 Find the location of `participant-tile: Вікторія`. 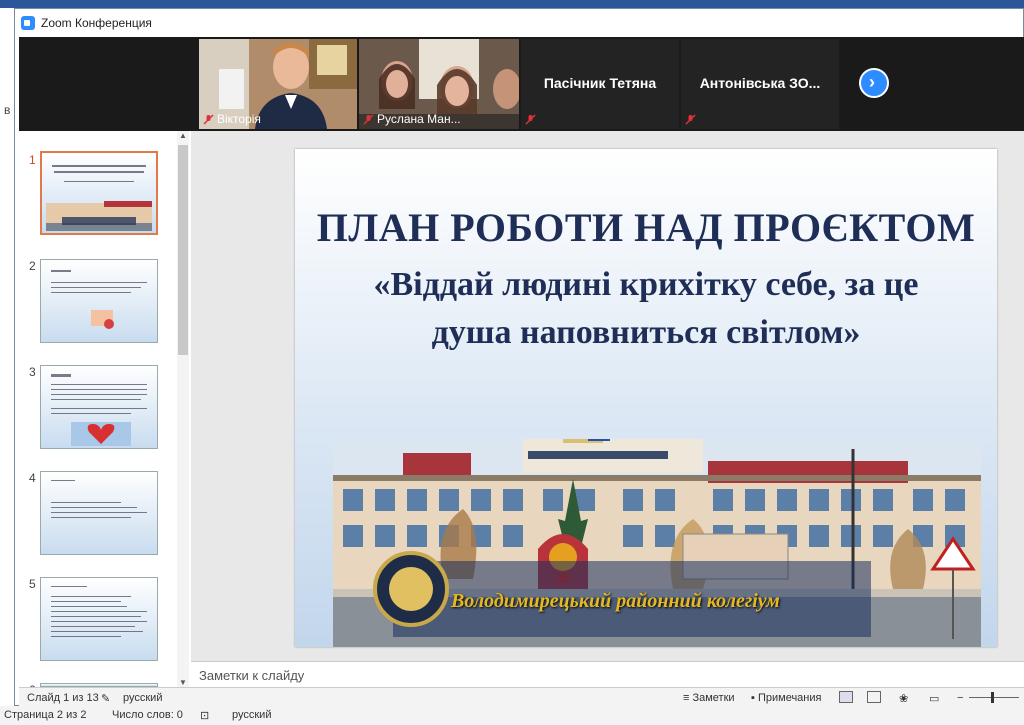

participant-tile: Вікторія is located at coordinates (278, 84).